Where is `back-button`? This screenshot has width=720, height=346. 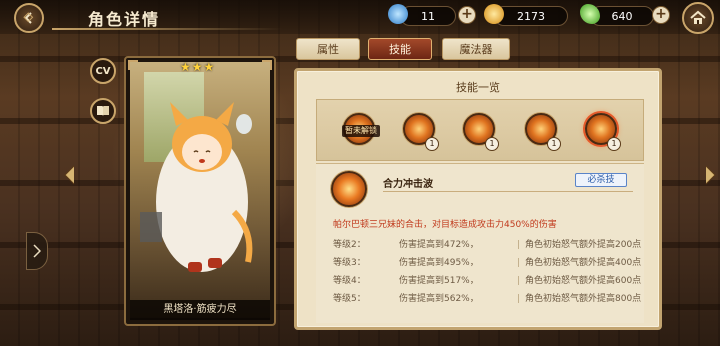 back-button is located at coordinates (29, 18).